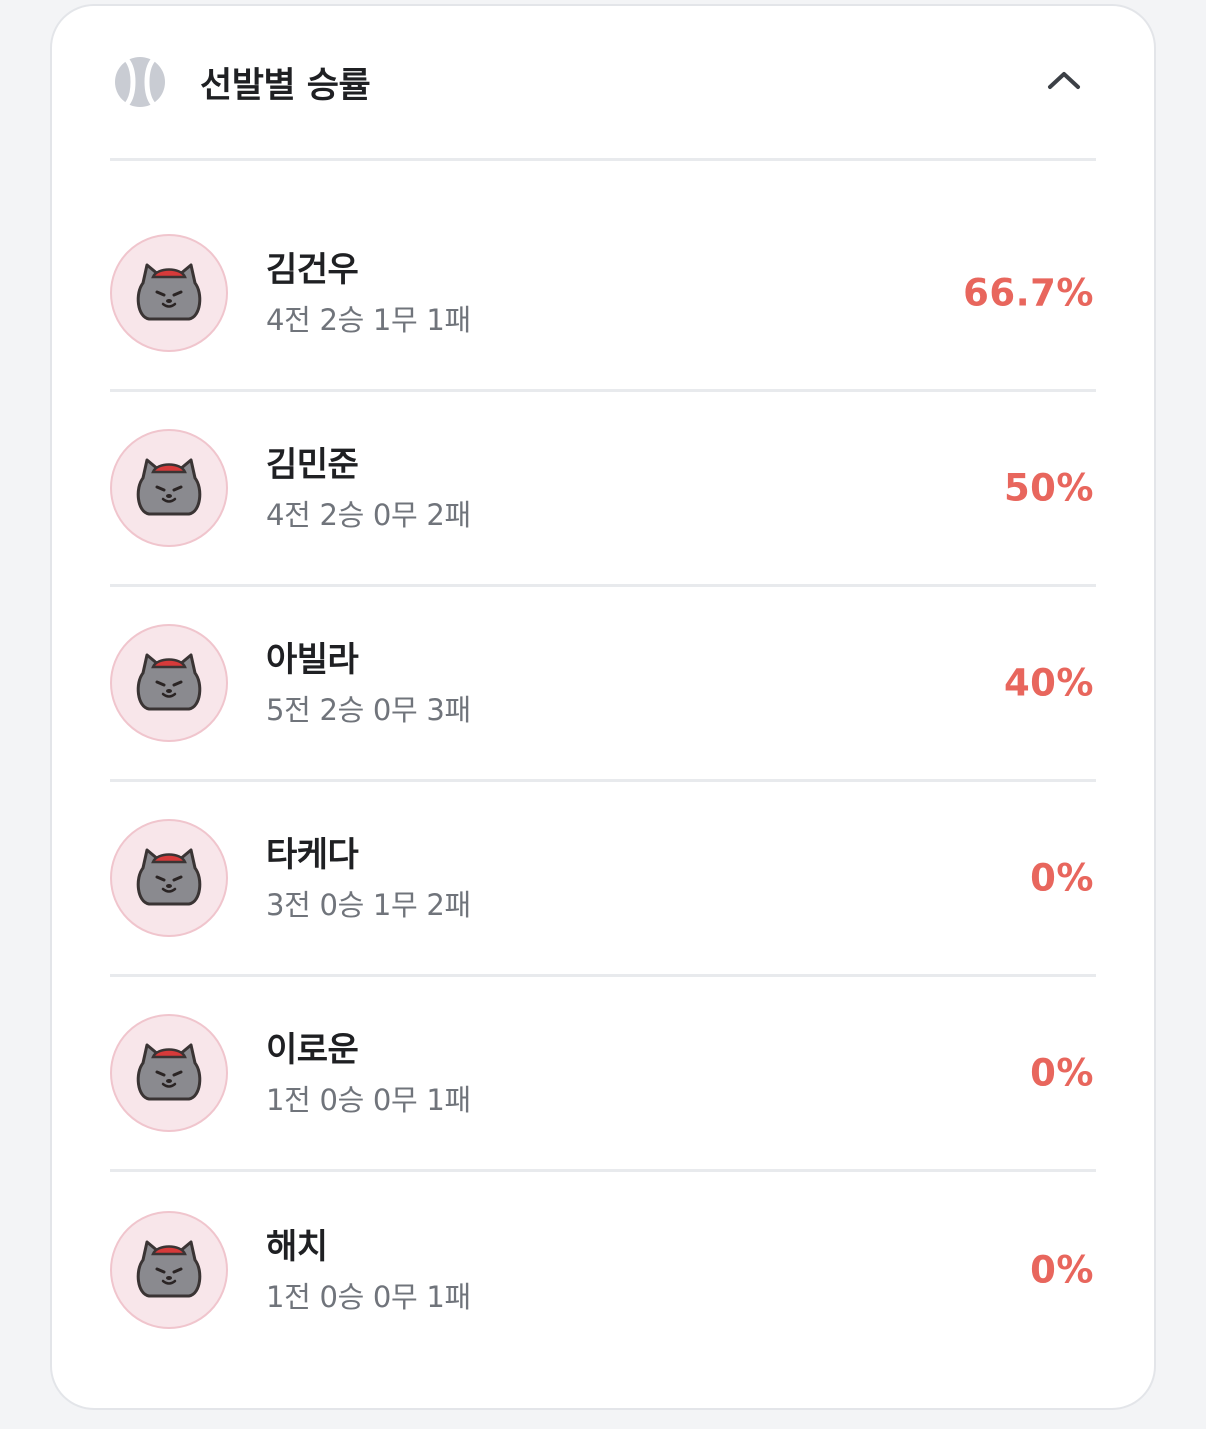  I want to click on pitcher-name: 이로운, so click(312, 1050).